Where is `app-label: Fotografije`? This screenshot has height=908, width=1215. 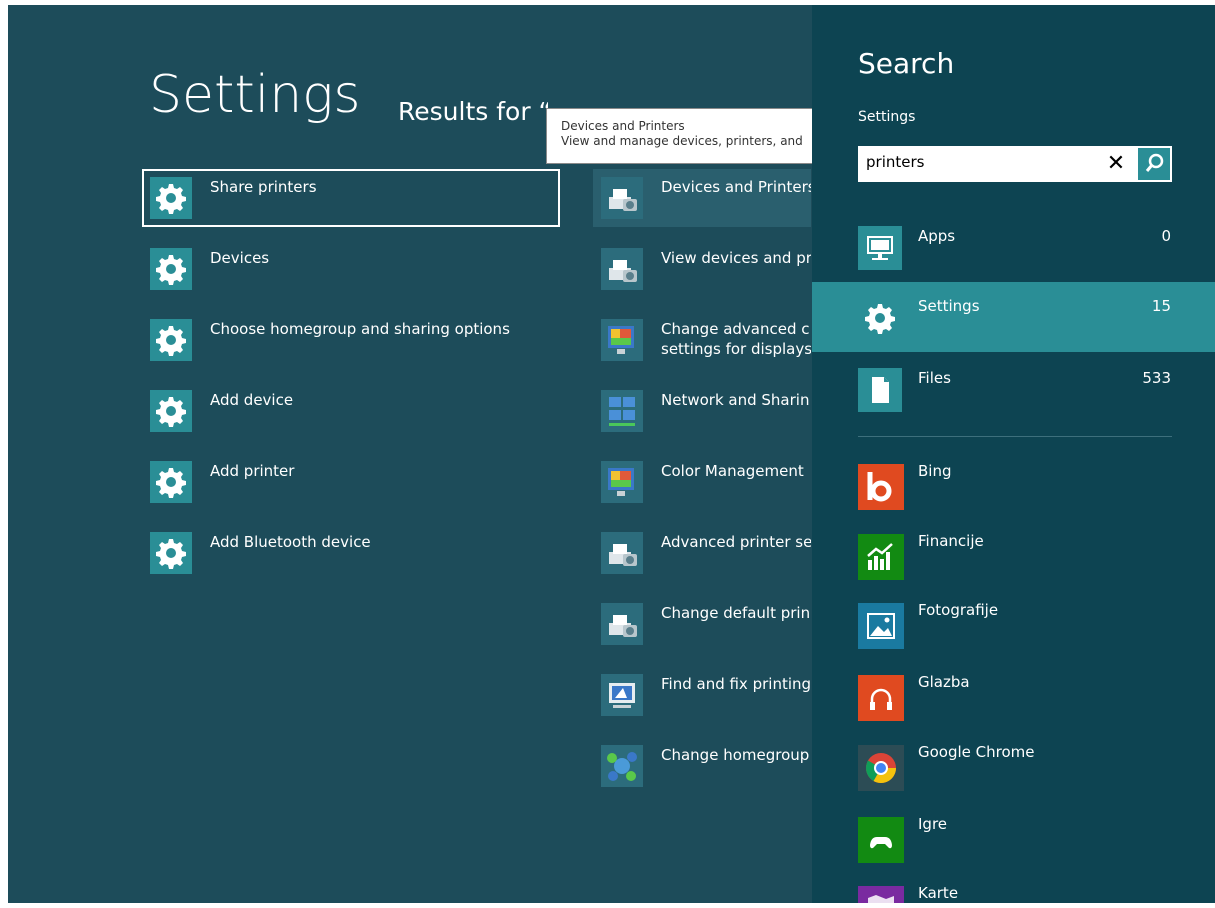
app-label: Fotografije is located at coordinates (958, 610).